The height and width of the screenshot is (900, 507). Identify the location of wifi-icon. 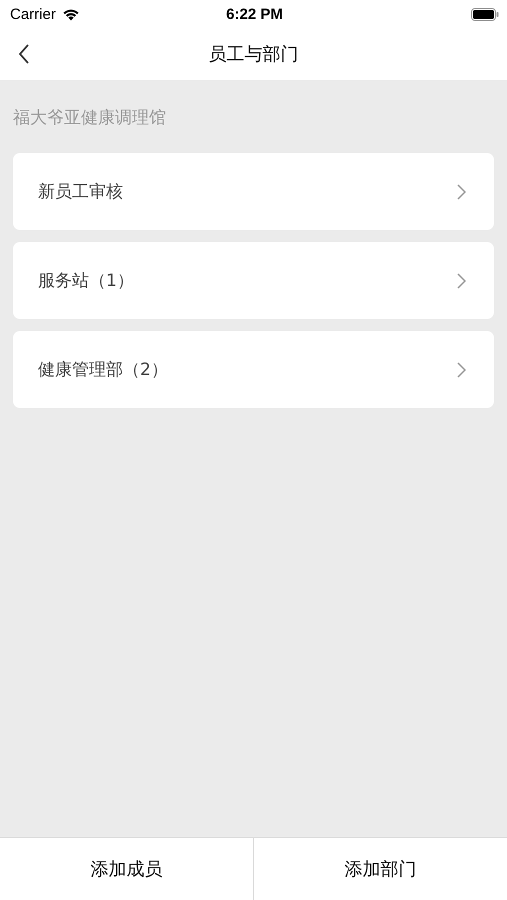
(71, 14).